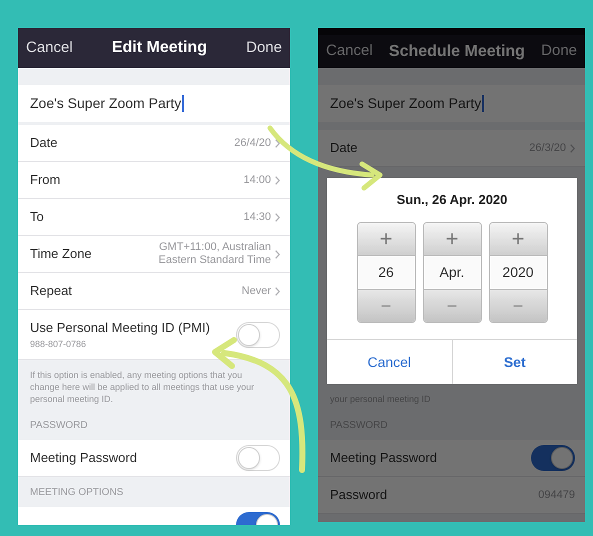 This screenshot has height=536, width=593. What do you see at coordinates (518, 272) in the screenshot?
I see `spinner-value: 2020` at bounding box center [518, 272].